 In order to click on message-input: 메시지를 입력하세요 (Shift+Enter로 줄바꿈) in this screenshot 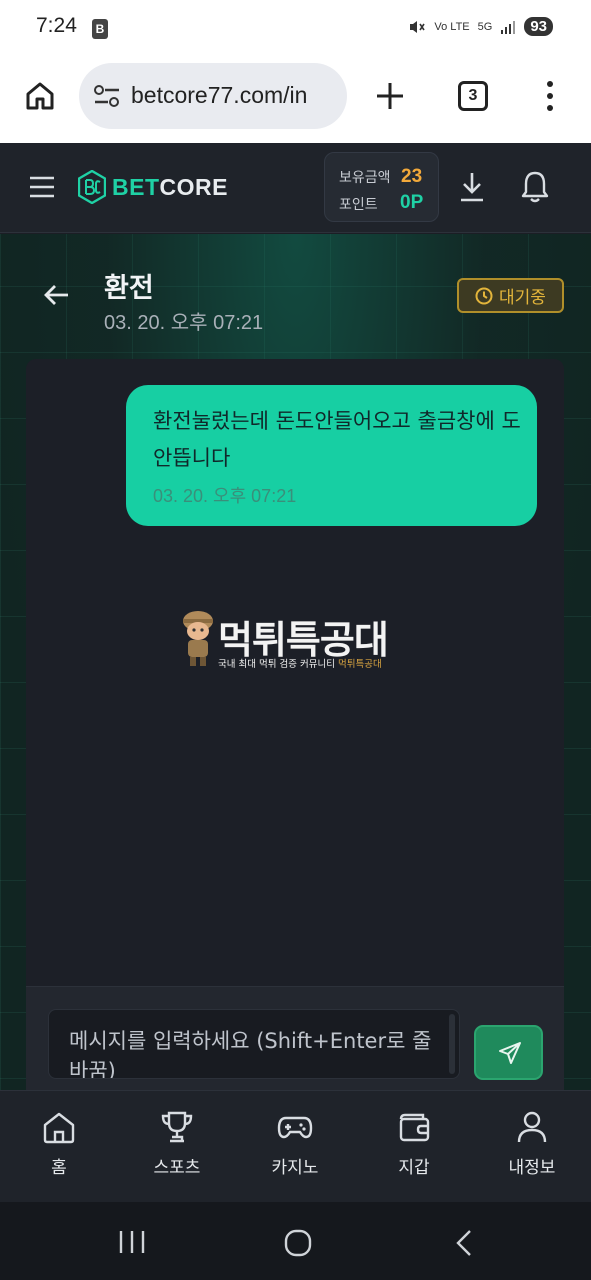, I will do `click(254, 1044)`.